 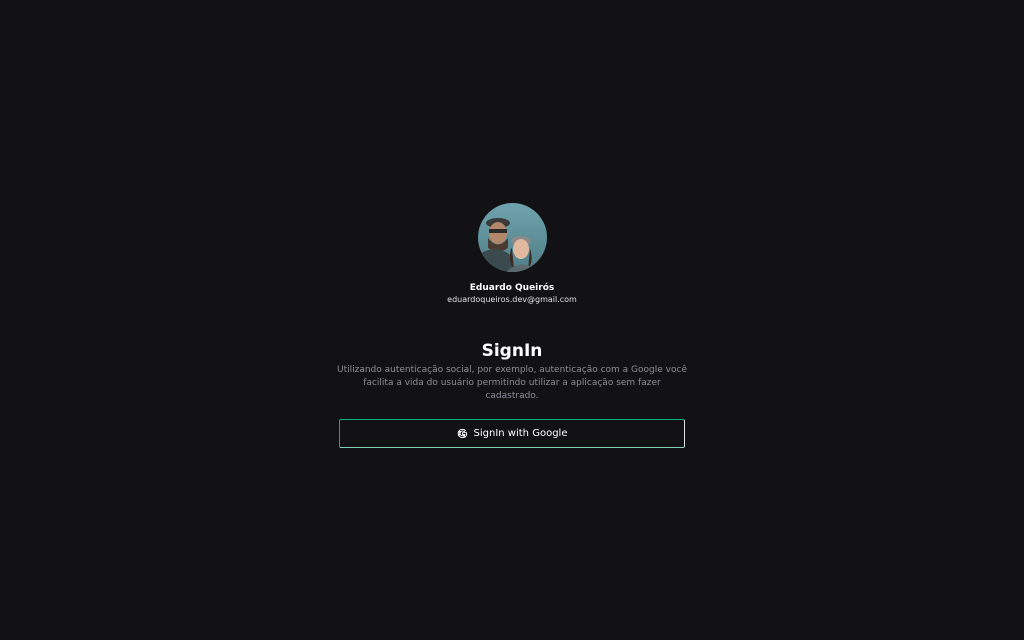 I want to click on signin-with-google-button: SignIn with Google, so click(x=512, y=433).